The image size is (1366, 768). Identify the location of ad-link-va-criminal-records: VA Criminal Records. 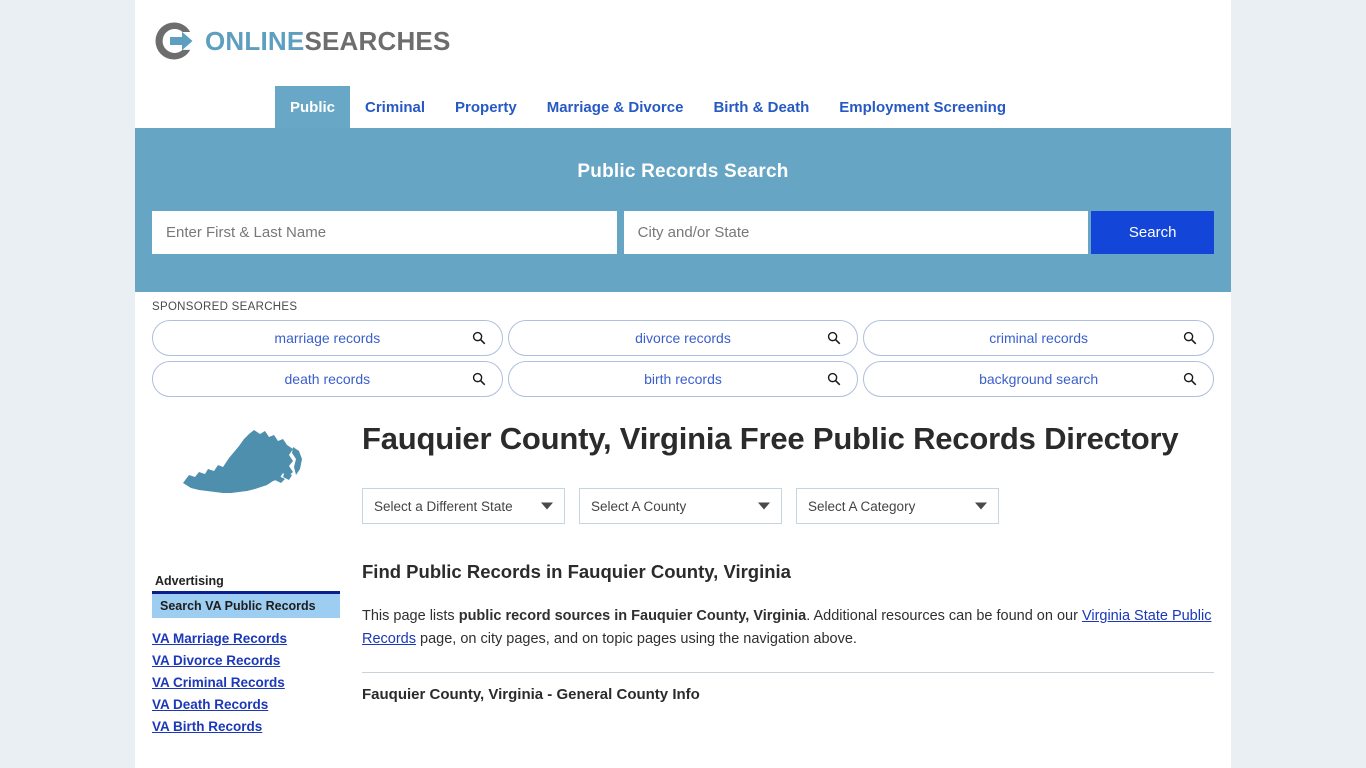
(246, 683).